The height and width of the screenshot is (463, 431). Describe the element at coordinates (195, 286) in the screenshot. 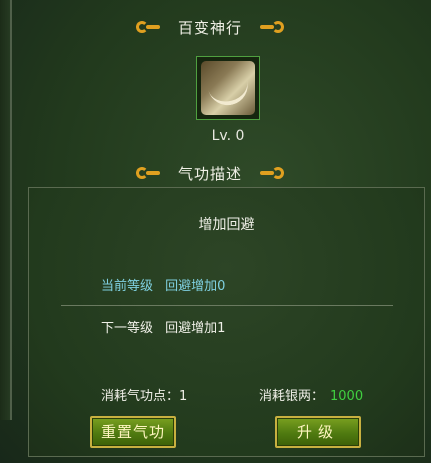

I see `current-level-value: 回避增加0` at that location.